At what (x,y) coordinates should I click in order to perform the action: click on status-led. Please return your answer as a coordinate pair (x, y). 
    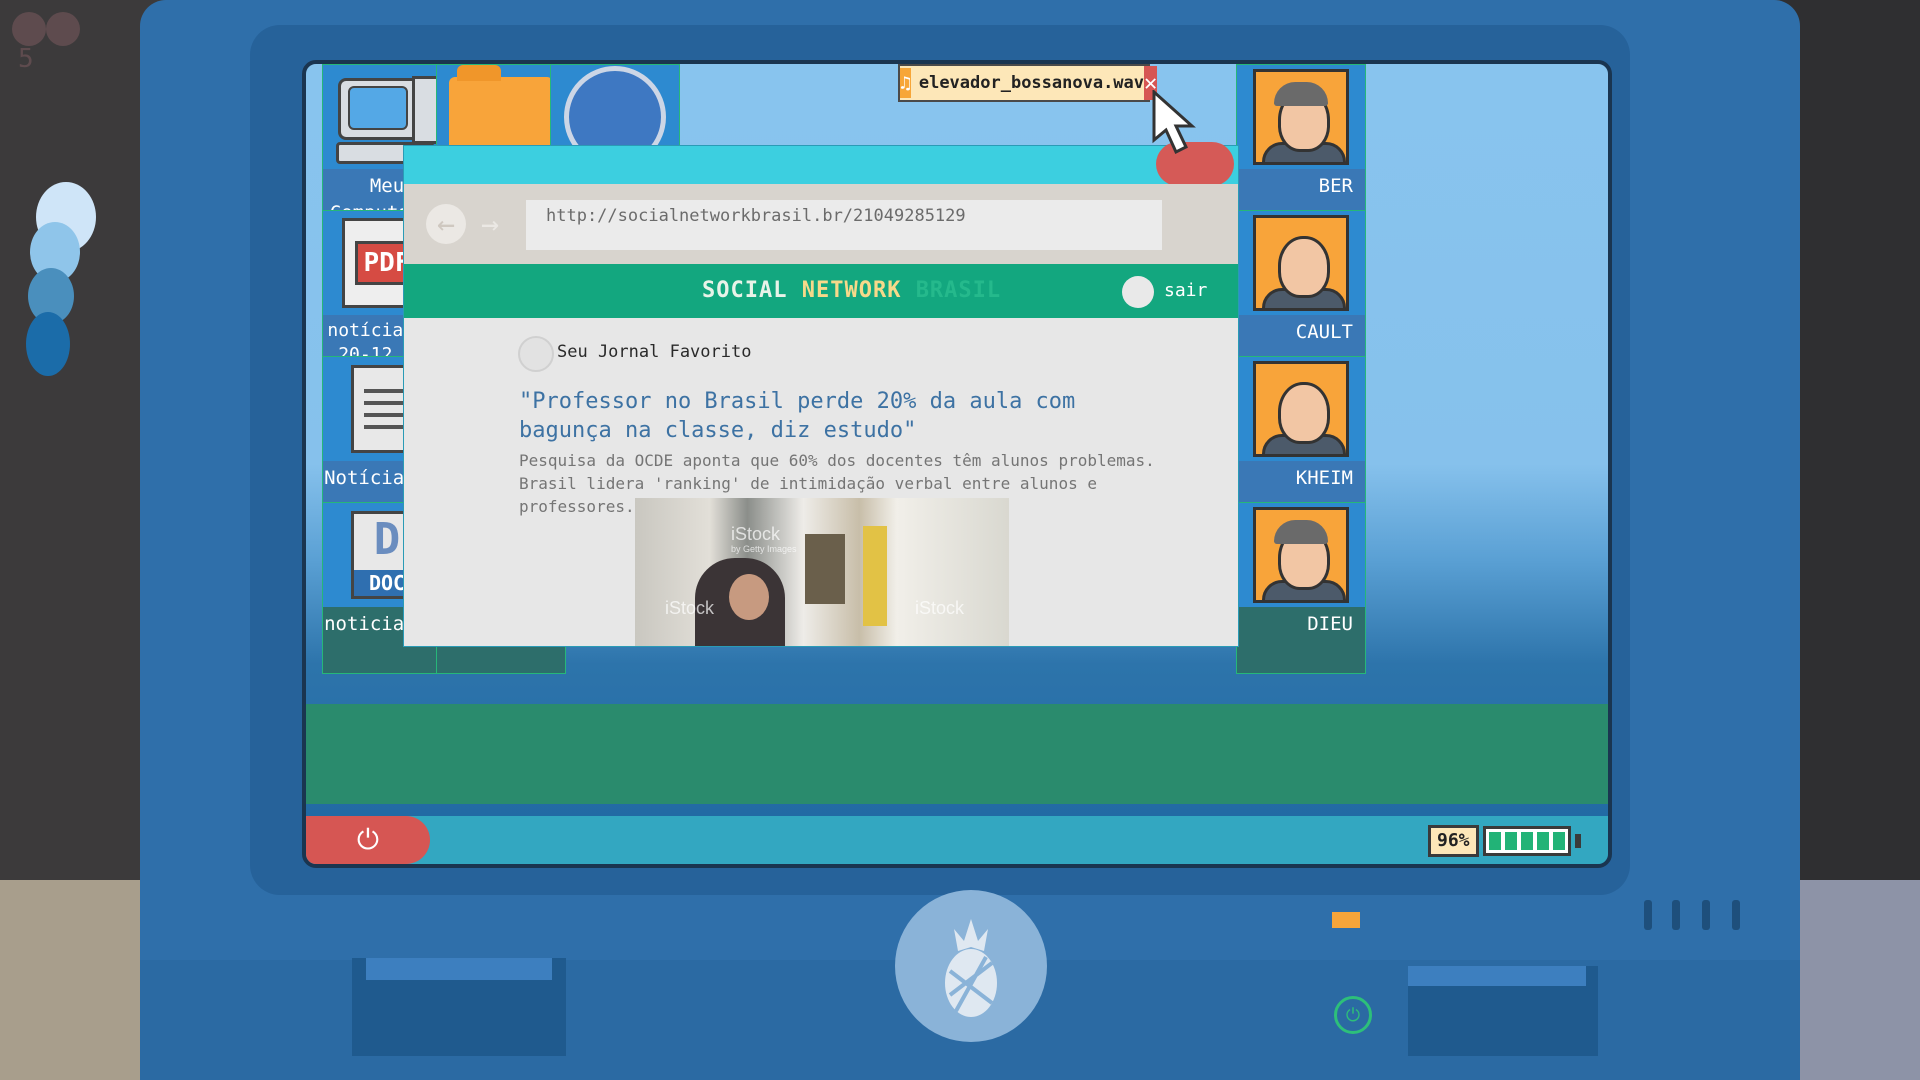
    Looking at the image, I should click on (1346, 920).